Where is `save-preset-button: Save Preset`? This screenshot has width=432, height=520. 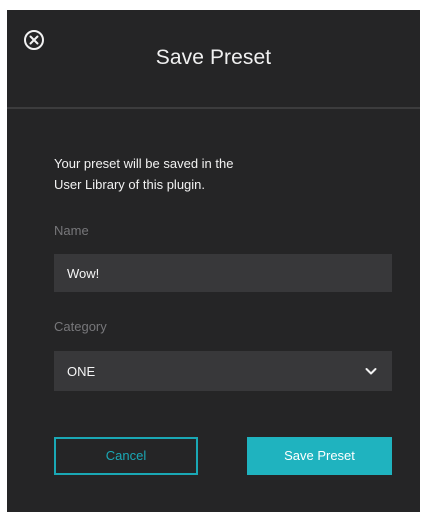
save-preset-button: Save Preset is located at coordinates (319, 456).